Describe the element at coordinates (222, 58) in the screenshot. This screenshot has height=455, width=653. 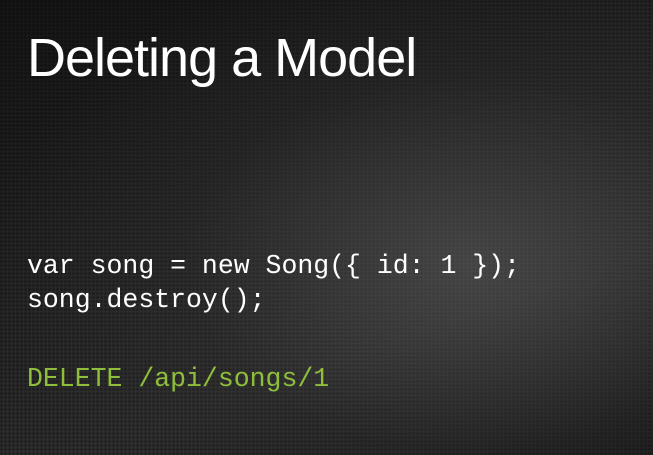
I see `slide-title: Deleting a Model` at that location.